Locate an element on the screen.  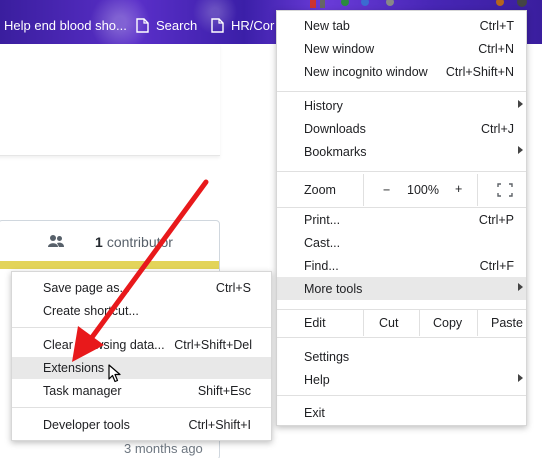
menu-label: History is located at coordinates (323, 105).